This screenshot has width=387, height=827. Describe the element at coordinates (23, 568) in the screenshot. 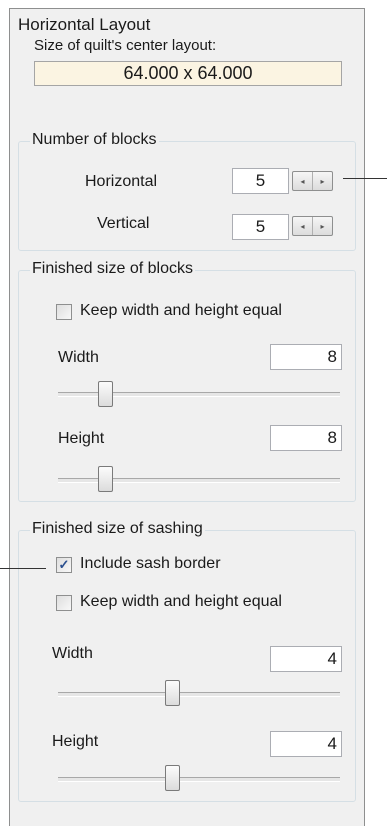

I see `callout-line-sash-border` at that location.